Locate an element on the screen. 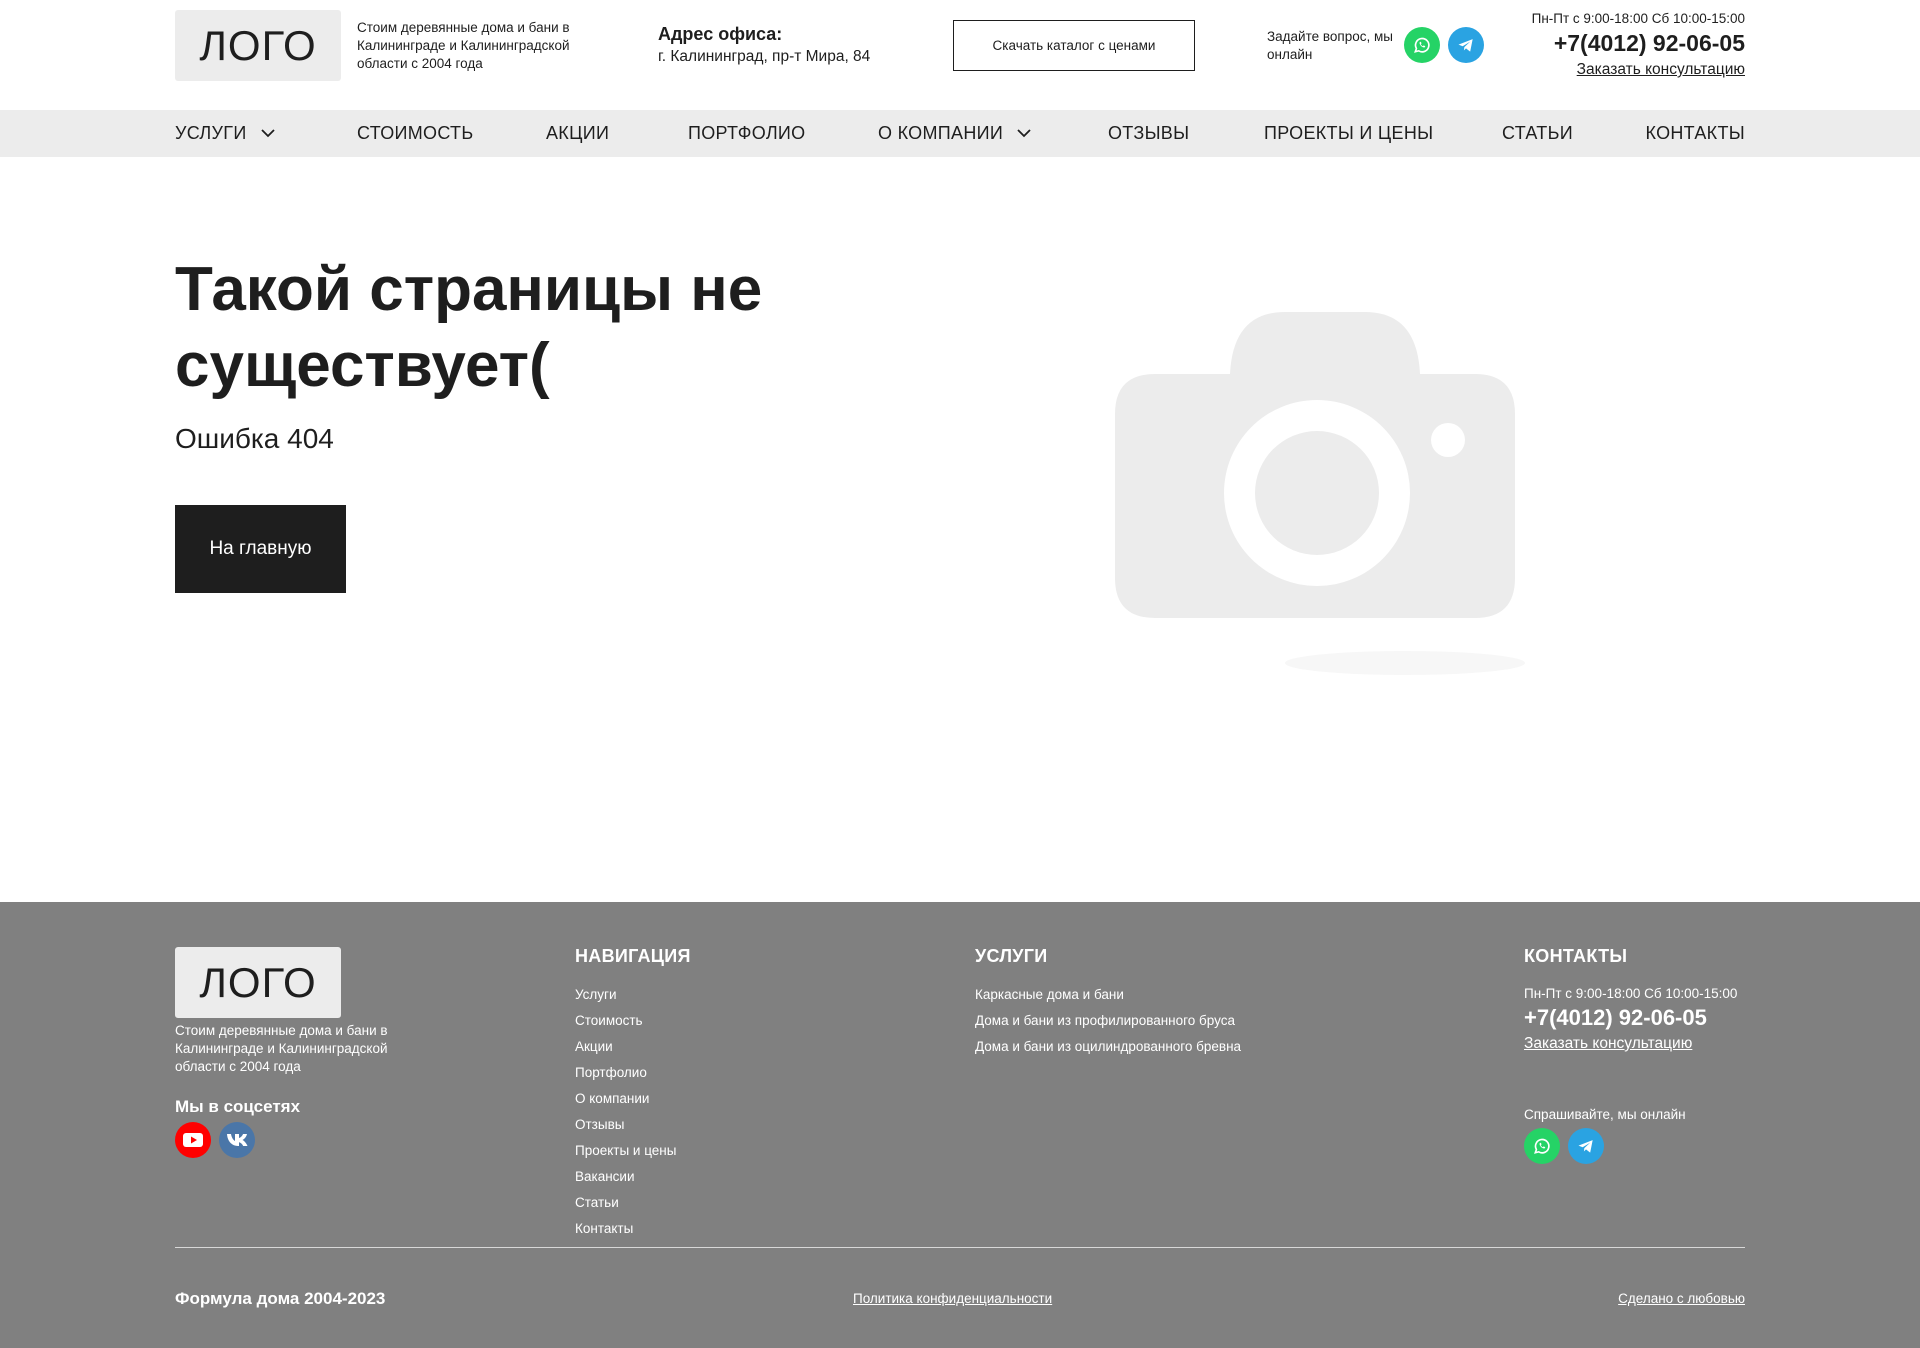  nav-item-label: О компании is located at coordinates (941, 133).